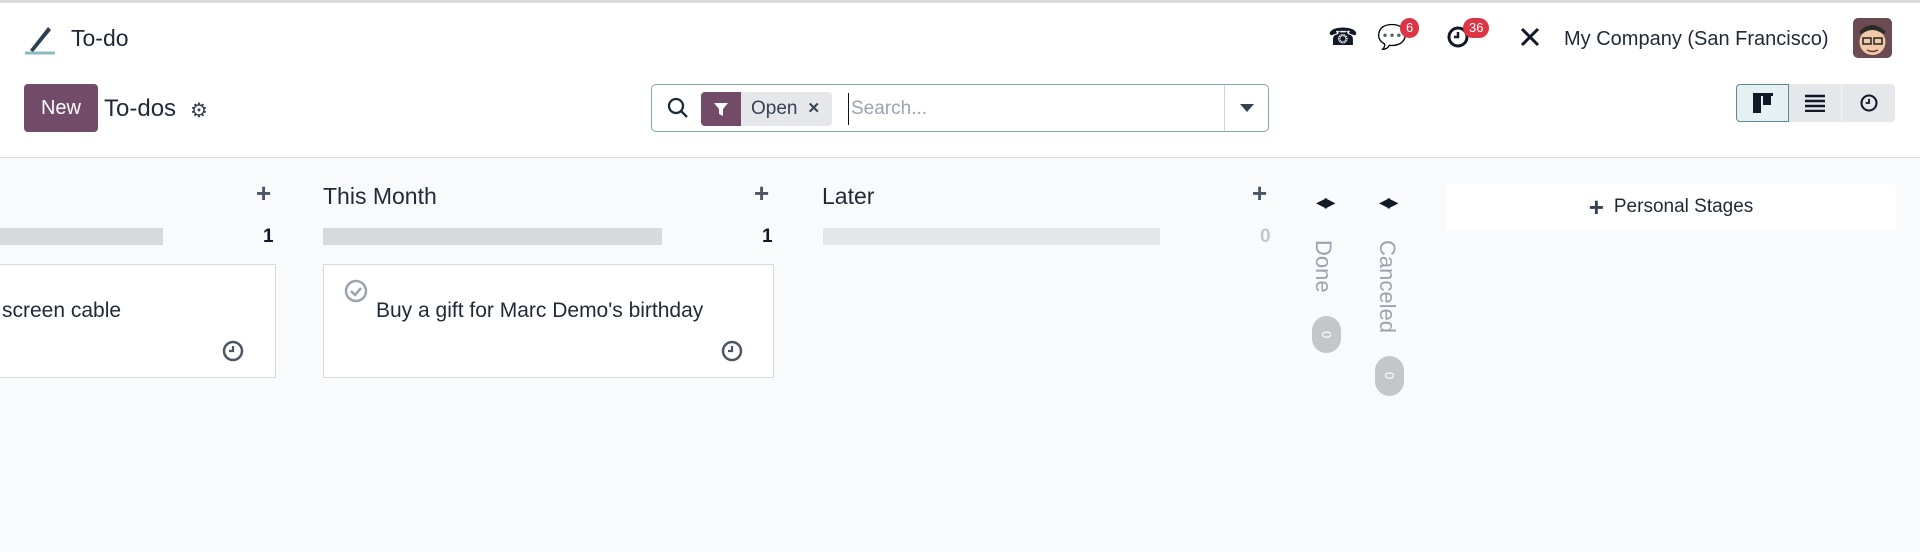 This screenshot has height=552, width=1920. I want to click on kanban-card: screen cable, so click(138, 321).